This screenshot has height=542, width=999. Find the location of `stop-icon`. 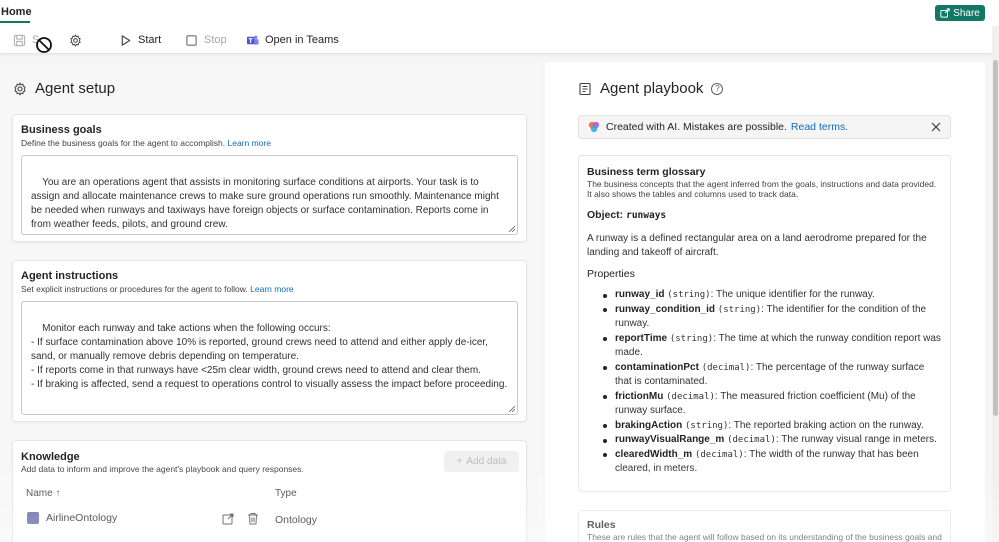

stop-icon is located at coordinates (191, 40).